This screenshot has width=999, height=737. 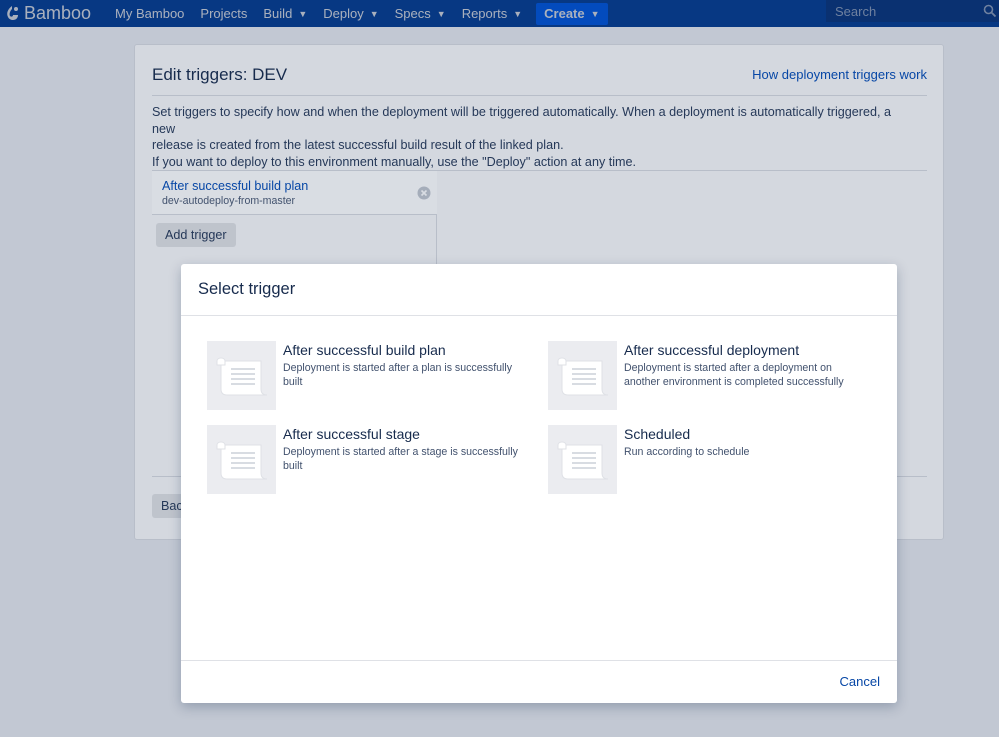 I want to click on page-title: Edit triggers: DEV, so click(x=220, y=74).